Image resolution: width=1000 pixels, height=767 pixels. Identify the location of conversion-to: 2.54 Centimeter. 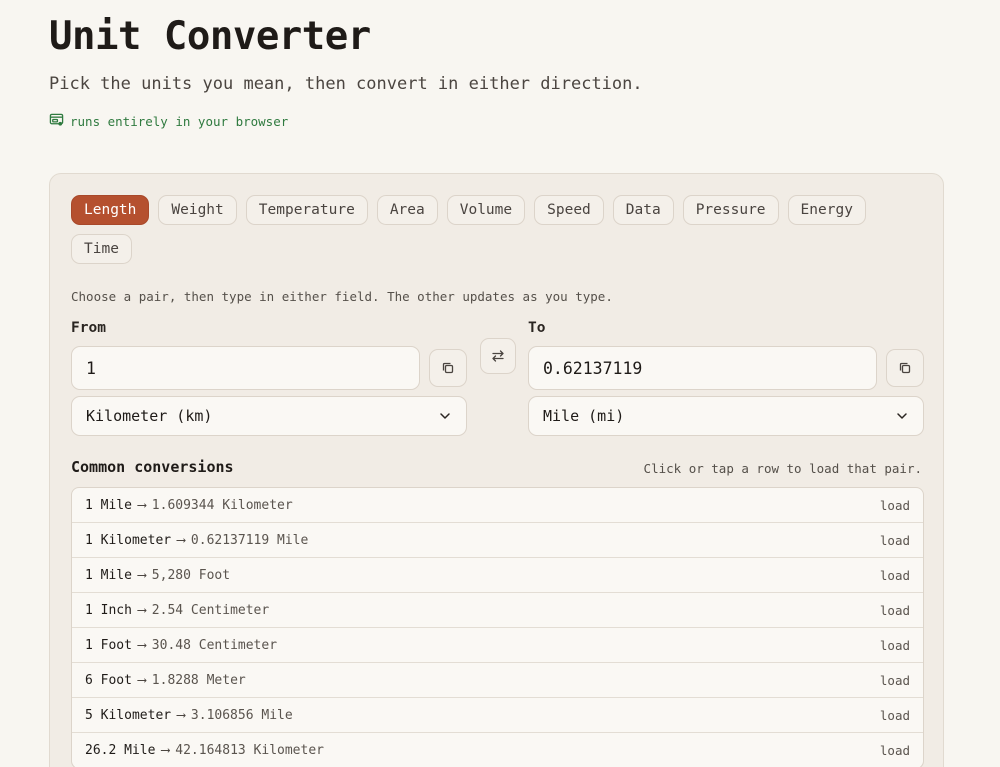
(210, 610).